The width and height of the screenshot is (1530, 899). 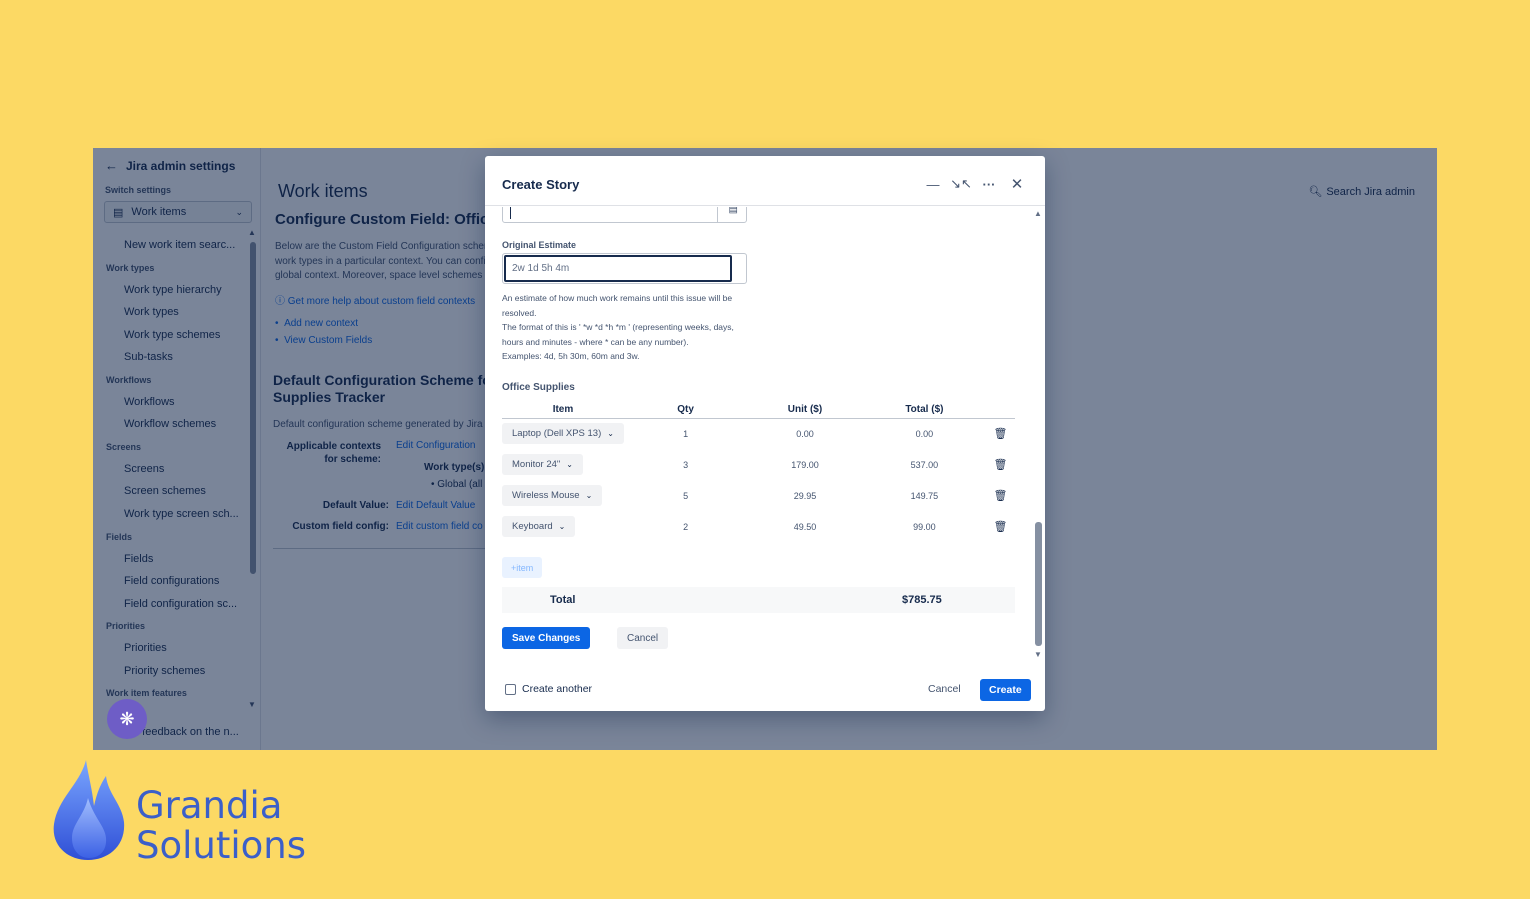 I want to click on close-icon: ✕, so click(x=1017, y=184).